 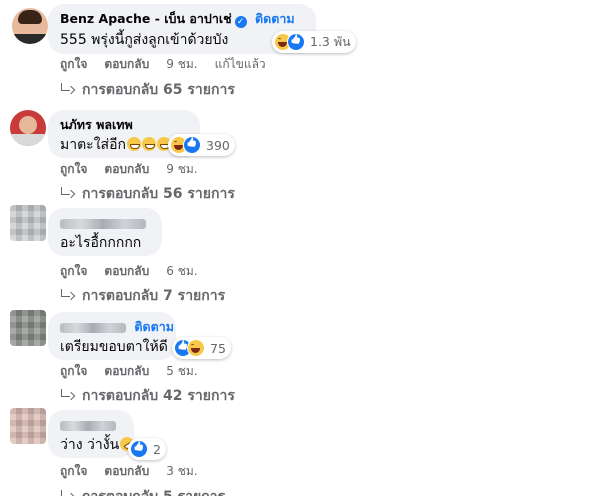 I want to click on comment-text: ว่าง ว่างั้น, so click(x=98, y=444).